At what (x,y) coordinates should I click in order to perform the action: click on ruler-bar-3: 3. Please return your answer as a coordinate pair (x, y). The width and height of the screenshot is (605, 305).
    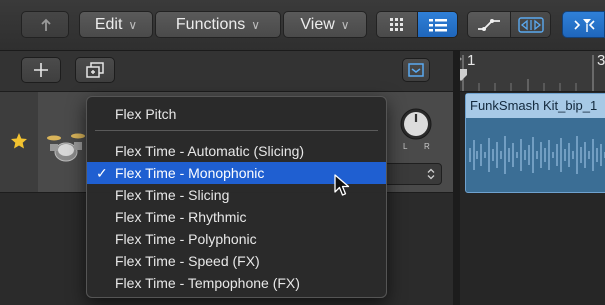
    Looking at the image, I should click on (601, 60).